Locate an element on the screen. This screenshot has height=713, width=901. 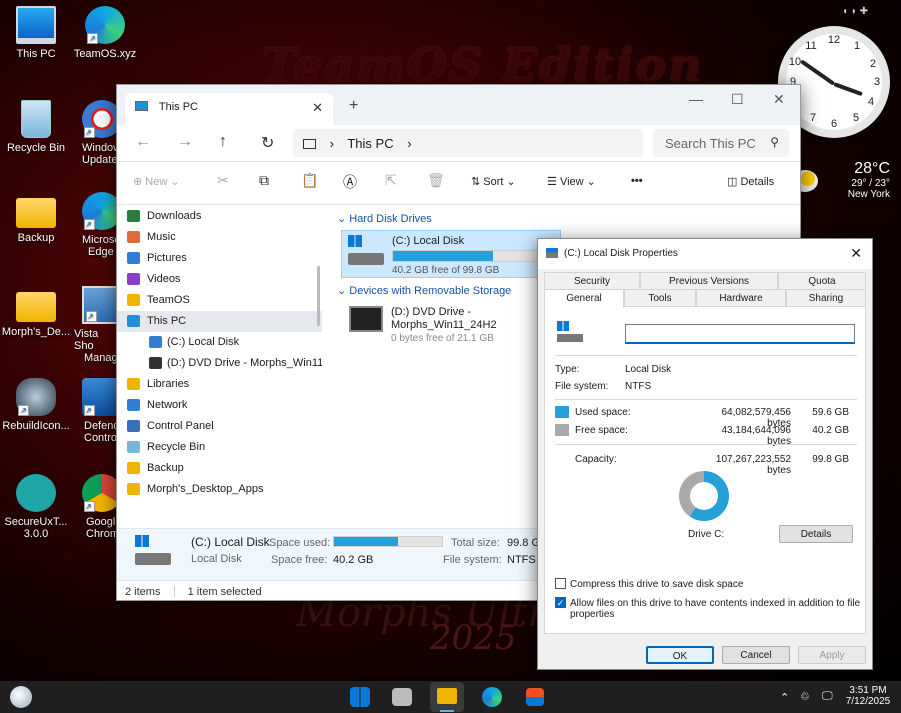
file-explorer-taskbar-button is located at coordinates (447, 697).